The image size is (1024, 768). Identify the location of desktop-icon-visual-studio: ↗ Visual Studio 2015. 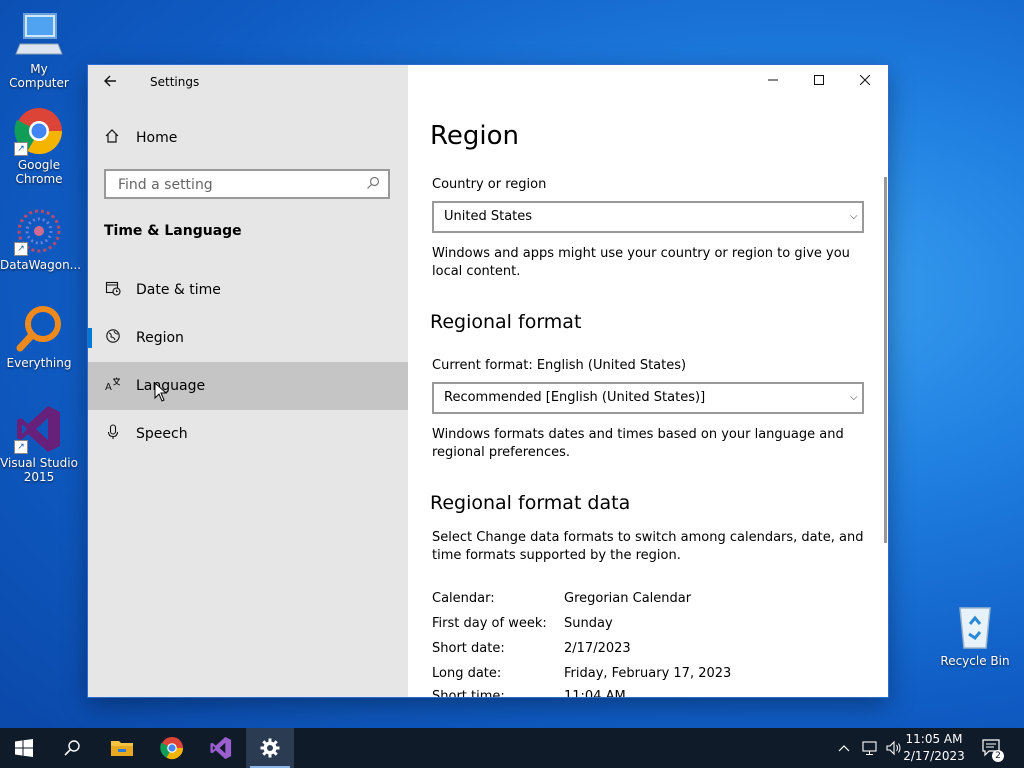
(39, 444).